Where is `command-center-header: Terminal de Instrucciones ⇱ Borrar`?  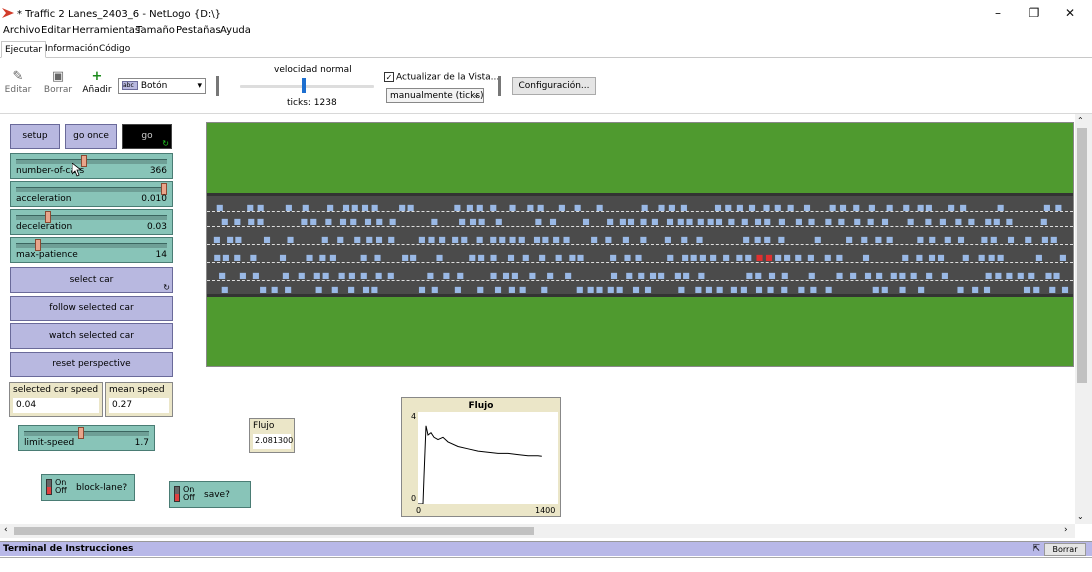 command-center-header: Terminal de Instrucciones ⇱ Borrar is located at coordinates (546, 548).